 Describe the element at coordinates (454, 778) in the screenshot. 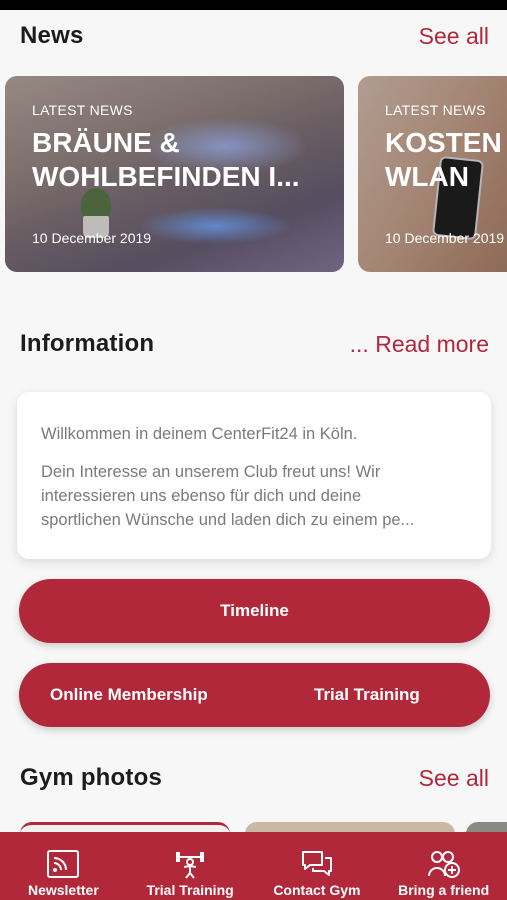

I see `gym-photos-see-all-link: See all` at that location.